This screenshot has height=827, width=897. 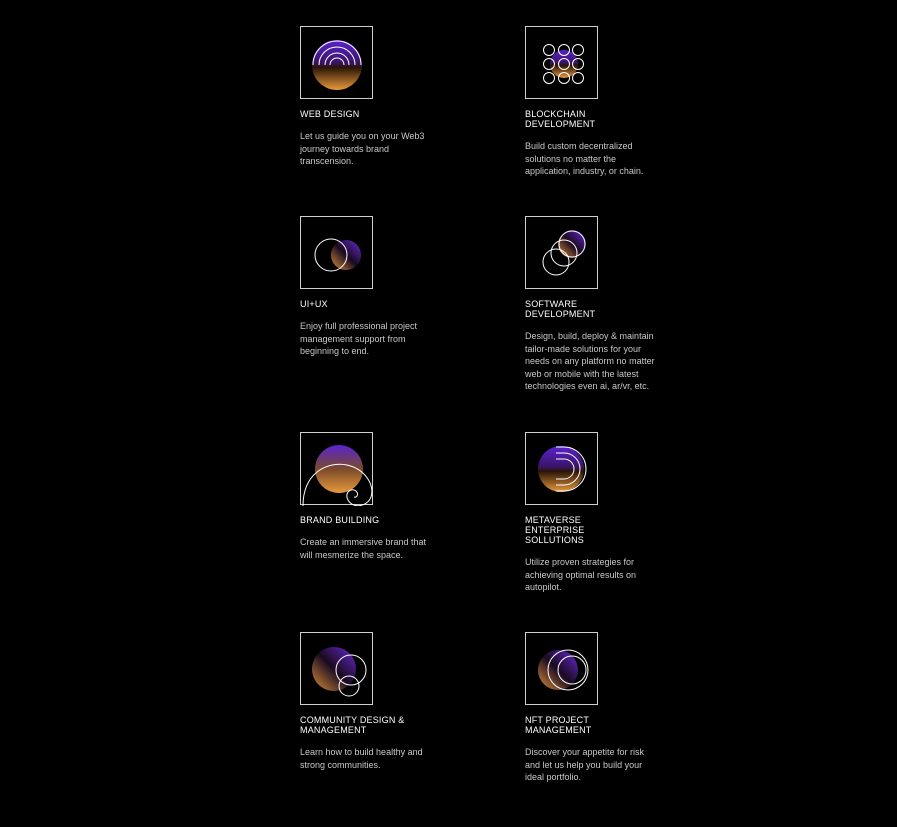 I want to click on overlapping-circles-icon, so click(x=336, y=252).